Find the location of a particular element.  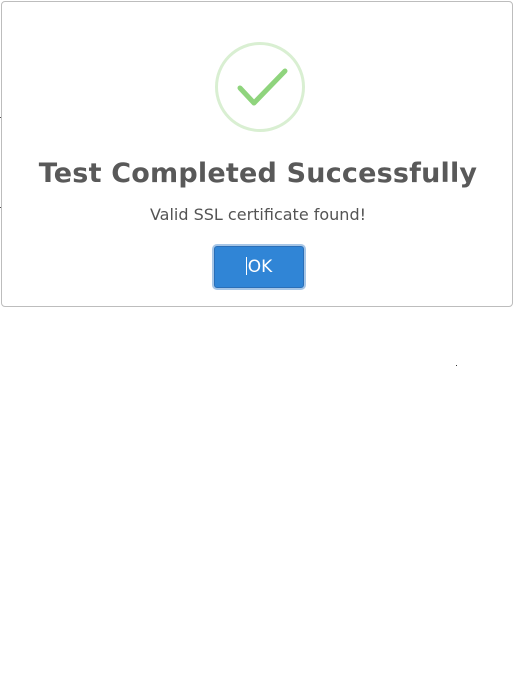

ok-button-label: OK is located at coordinates (260, 267).